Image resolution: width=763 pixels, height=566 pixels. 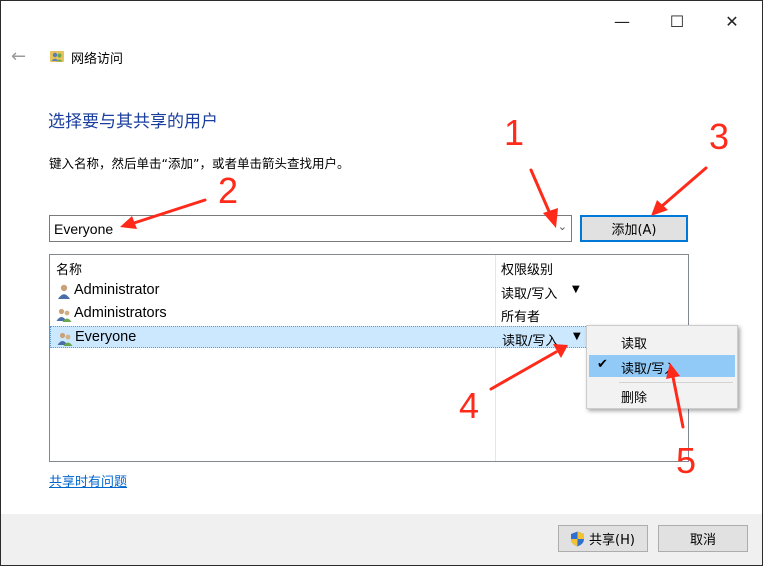 What do you see at coordinates (120, 313) in the screenshot?
I see `user-name: Administrators` at bounding box center [120, 313].